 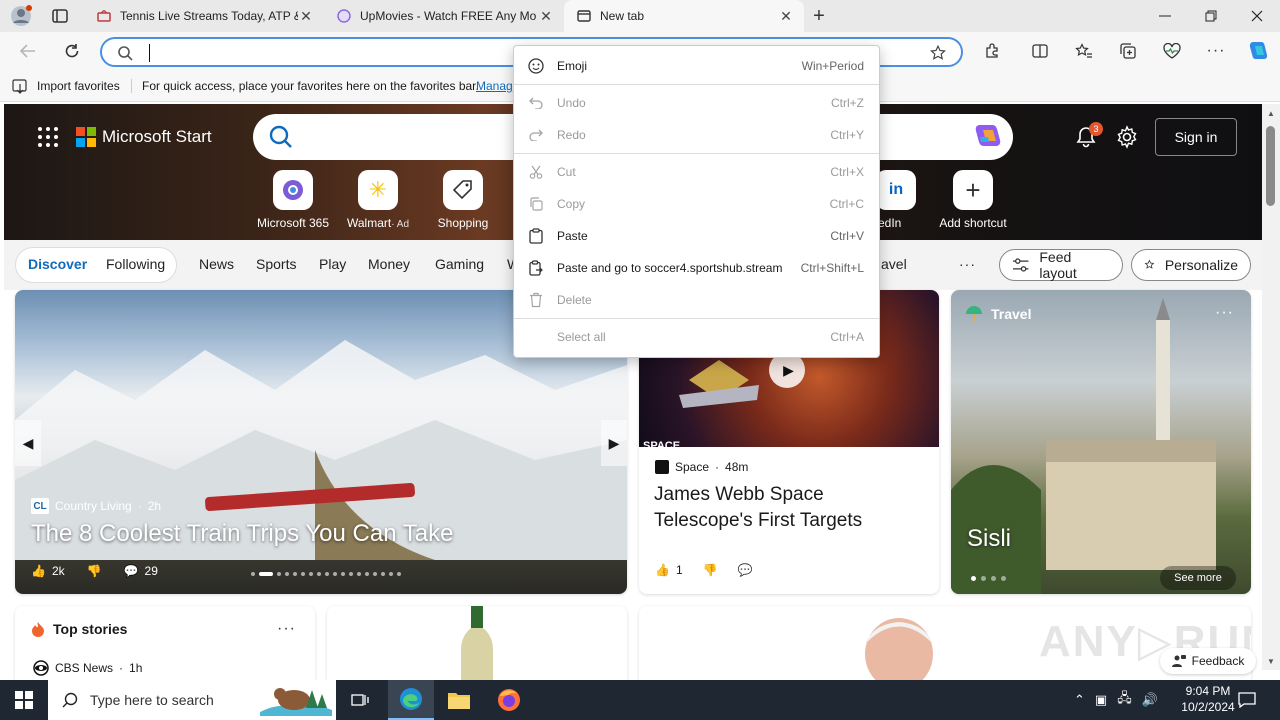 I want to click on tab-following: Following, so click(x=135, y=264).